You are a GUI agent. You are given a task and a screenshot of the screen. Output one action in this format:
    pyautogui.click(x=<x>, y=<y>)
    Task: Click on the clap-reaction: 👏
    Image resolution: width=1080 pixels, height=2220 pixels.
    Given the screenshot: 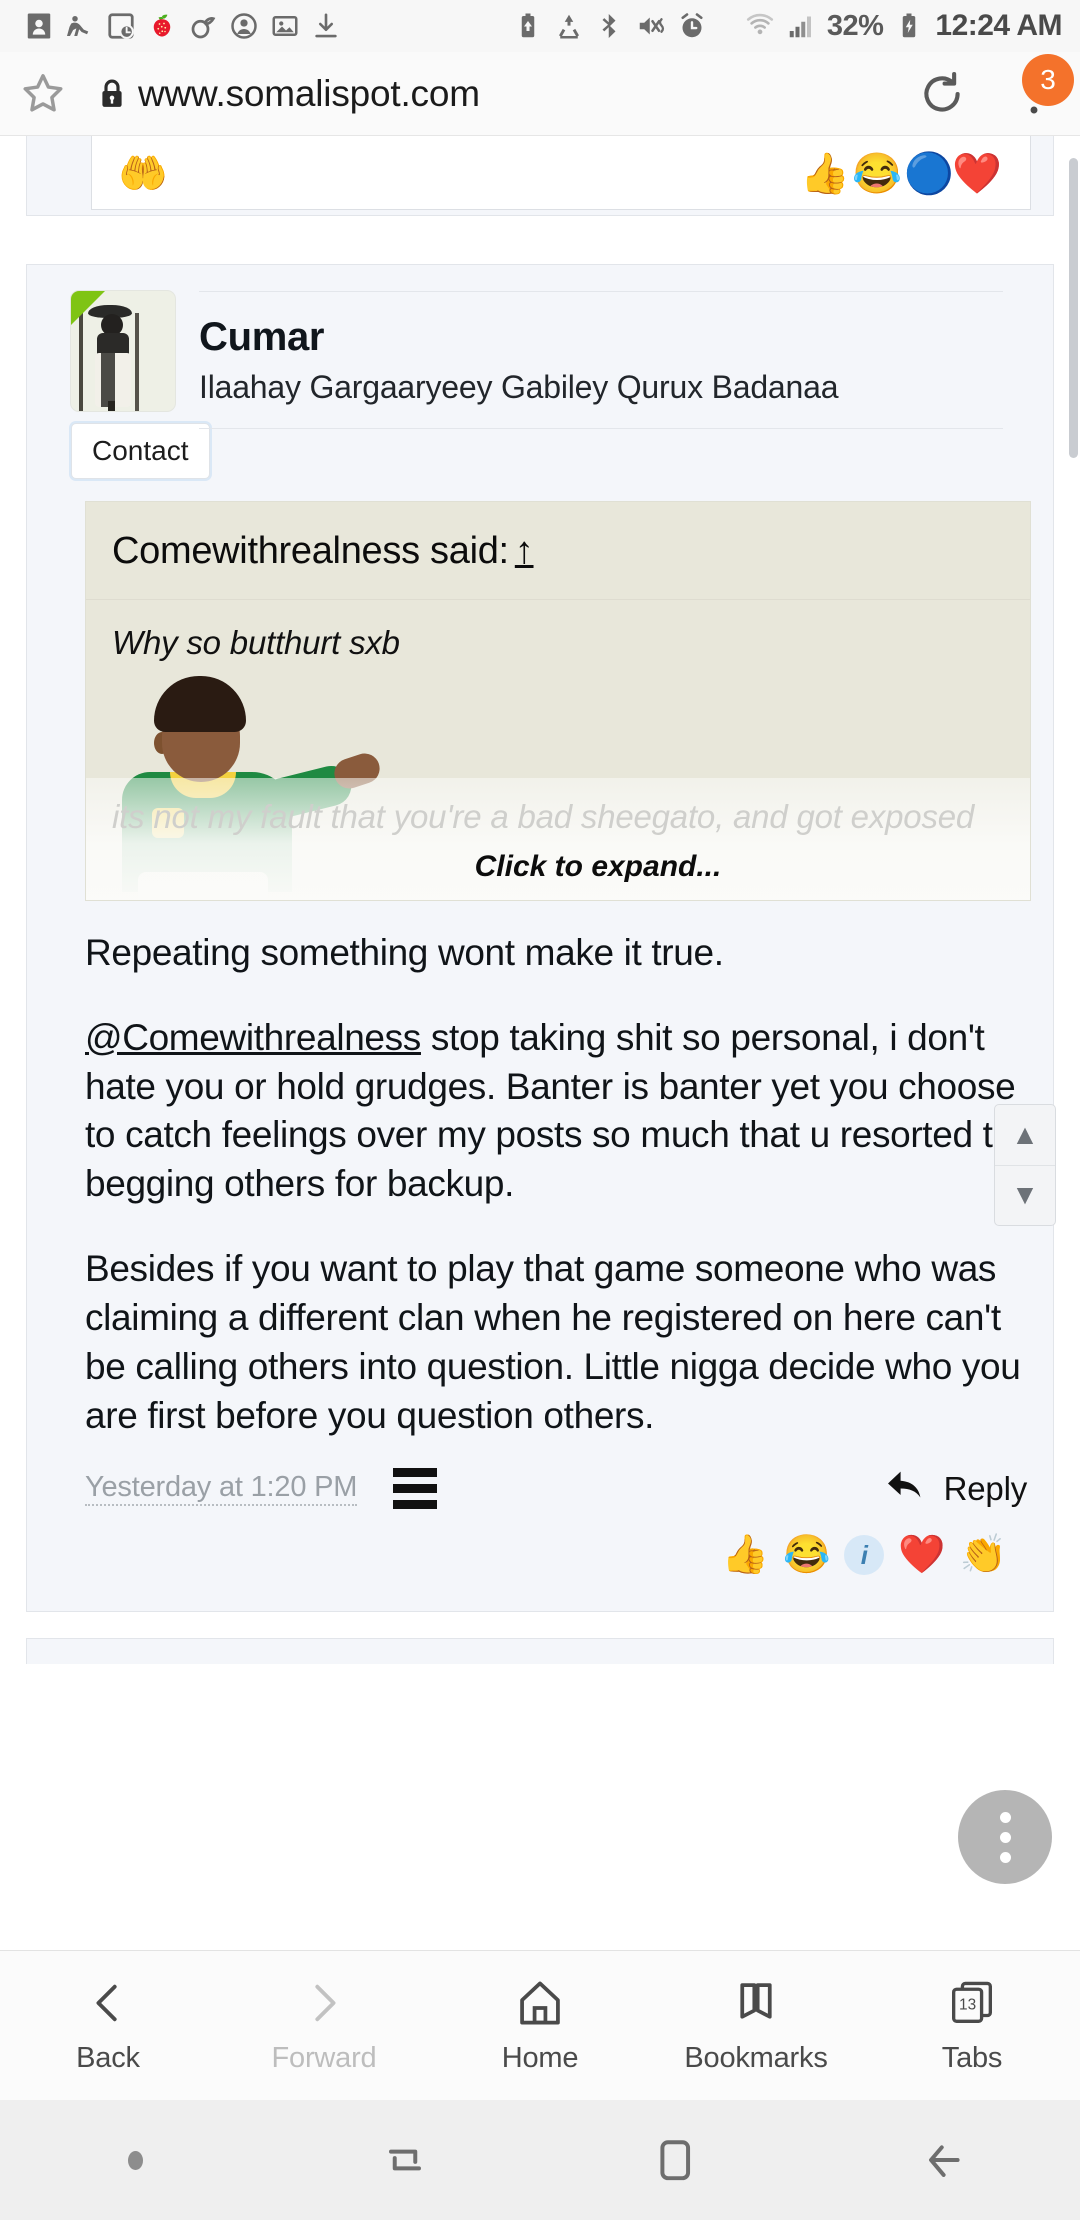 What is the action you would take?
    pyautogui.click(x=983, y=1555)
    